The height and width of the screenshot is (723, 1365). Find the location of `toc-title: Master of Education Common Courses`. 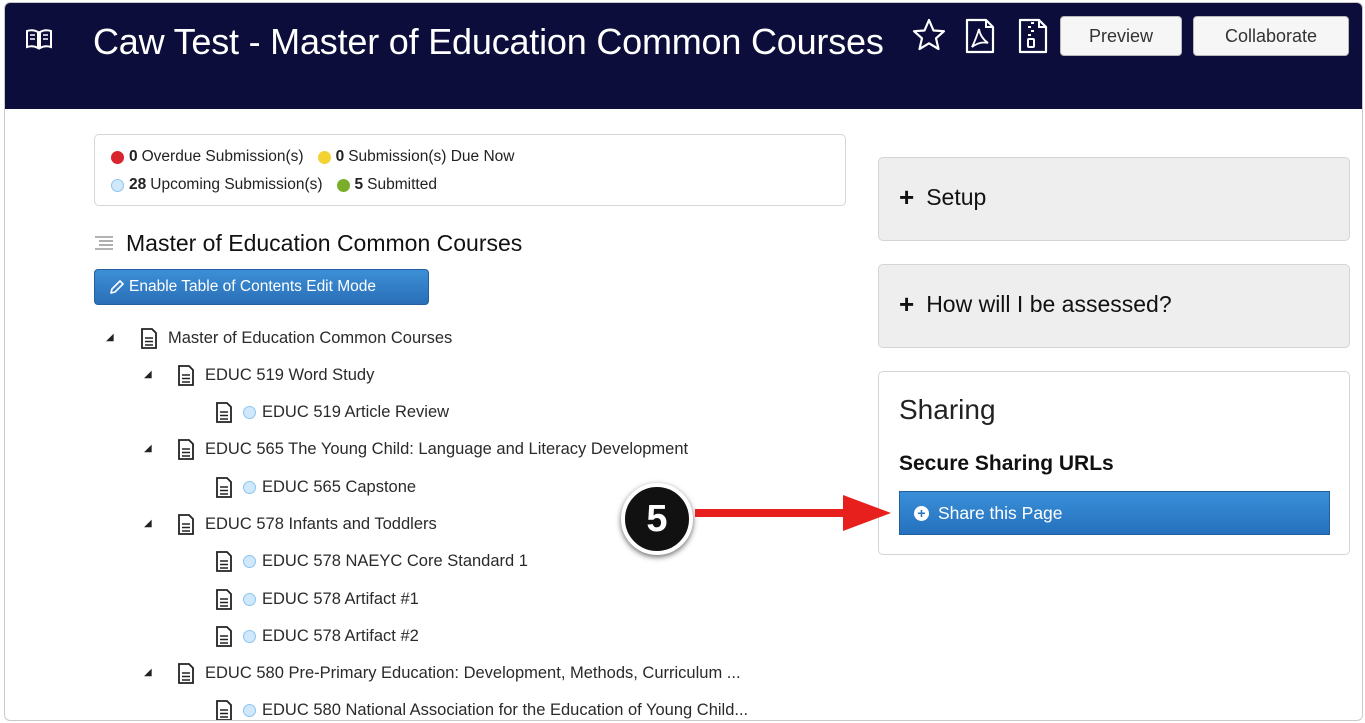

toc-title: Master of Education Common Courses is located at coordinates (324, 243).